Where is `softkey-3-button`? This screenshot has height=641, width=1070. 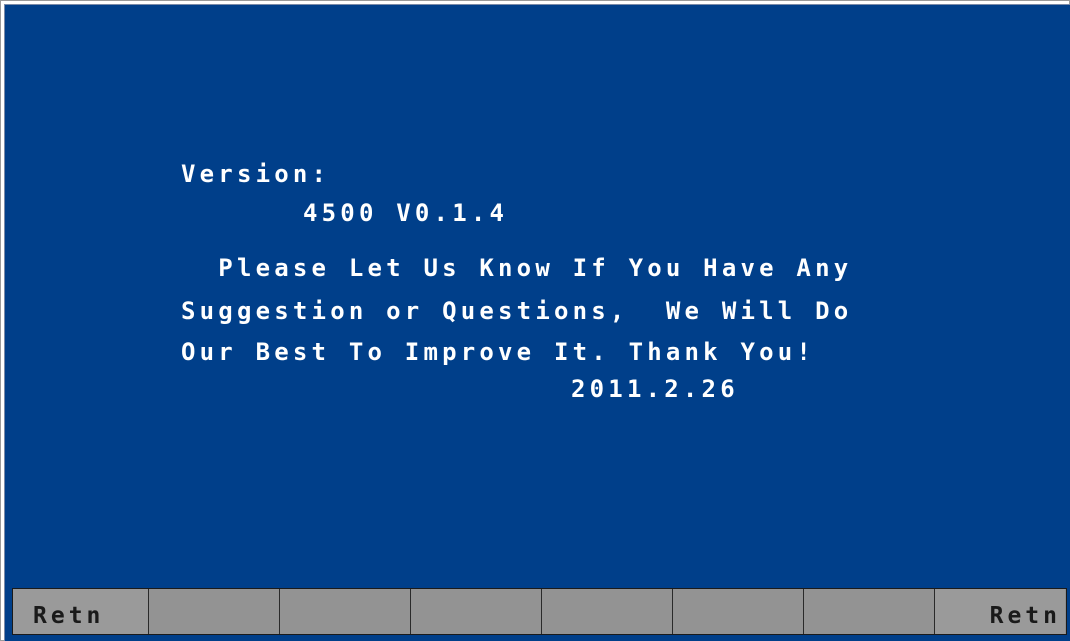 softkey-3-button is located at coordinates (345, 611).